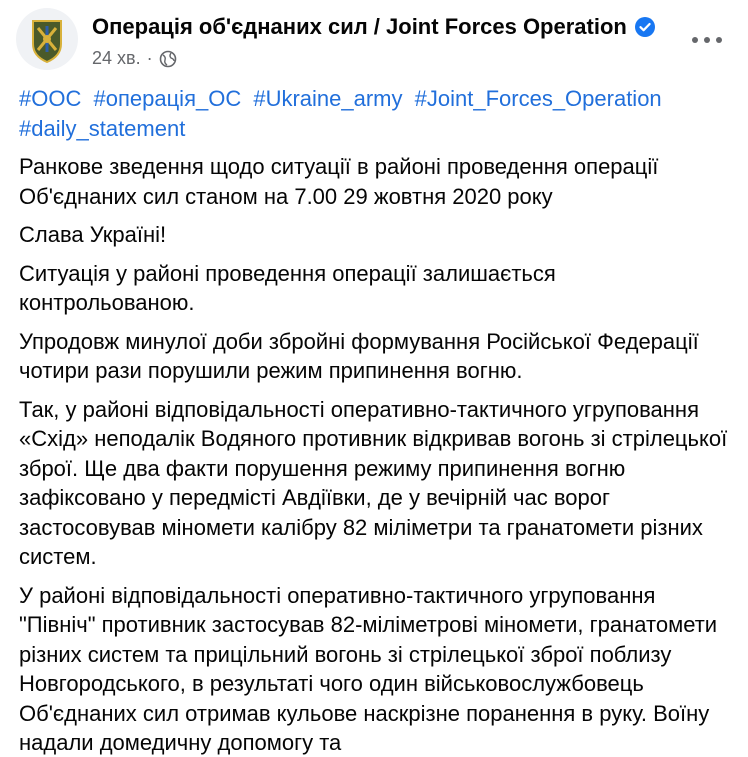 Image resolution: width=748 pixels, height=757 pixels. Describe the element at coordinates (167, 98) in the screenshot. I see `hashtag-link: #операція_ОС` at that location.